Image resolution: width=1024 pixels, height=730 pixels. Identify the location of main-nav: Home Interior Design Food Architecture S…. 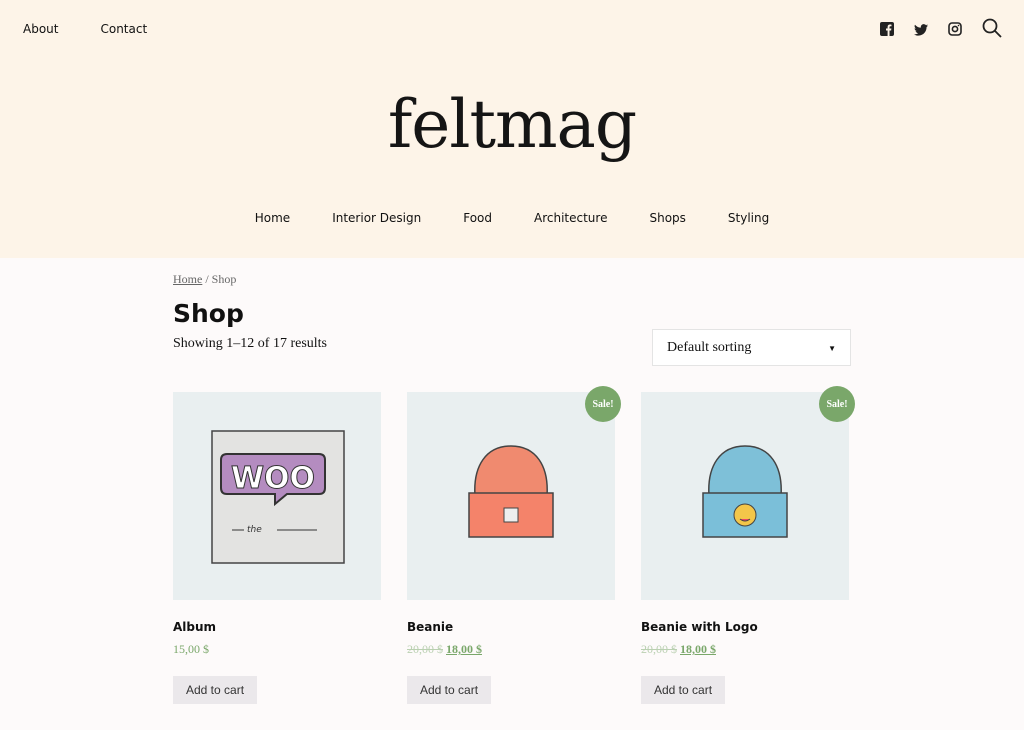
(512, 218).